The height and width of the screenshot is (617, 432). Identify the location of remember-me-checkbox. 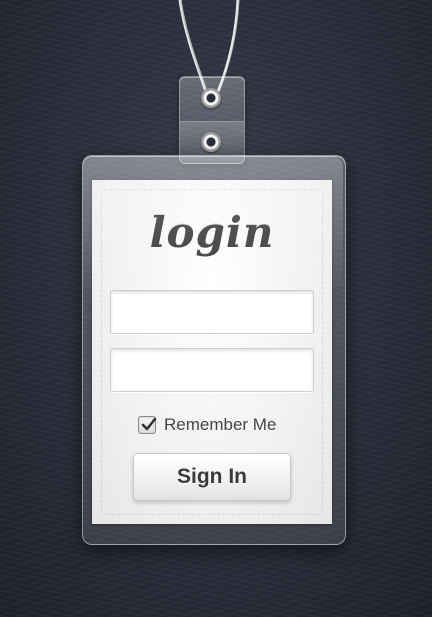
(147, 425).